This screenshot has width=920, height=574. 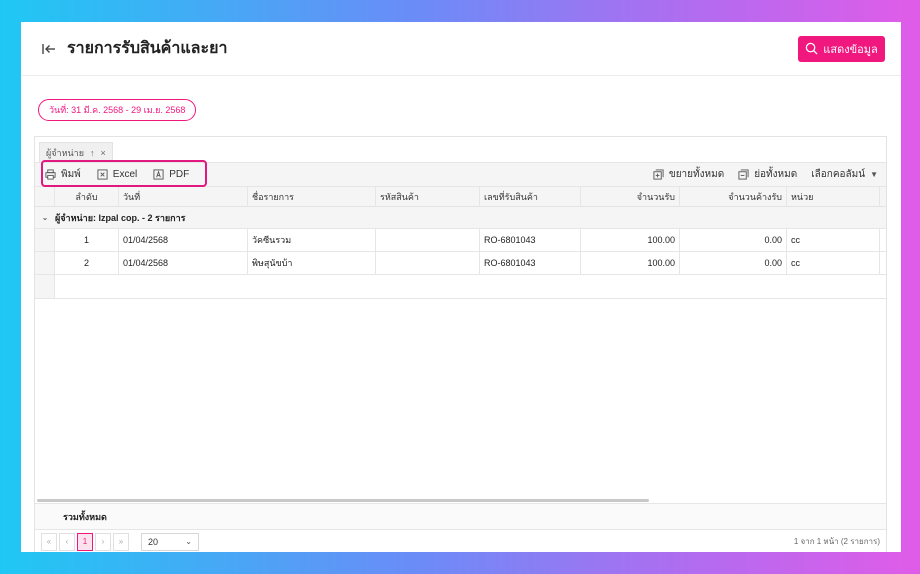 I want to click on cell-name: พิษสุนัขบ้า, so click(x=312, y=263).